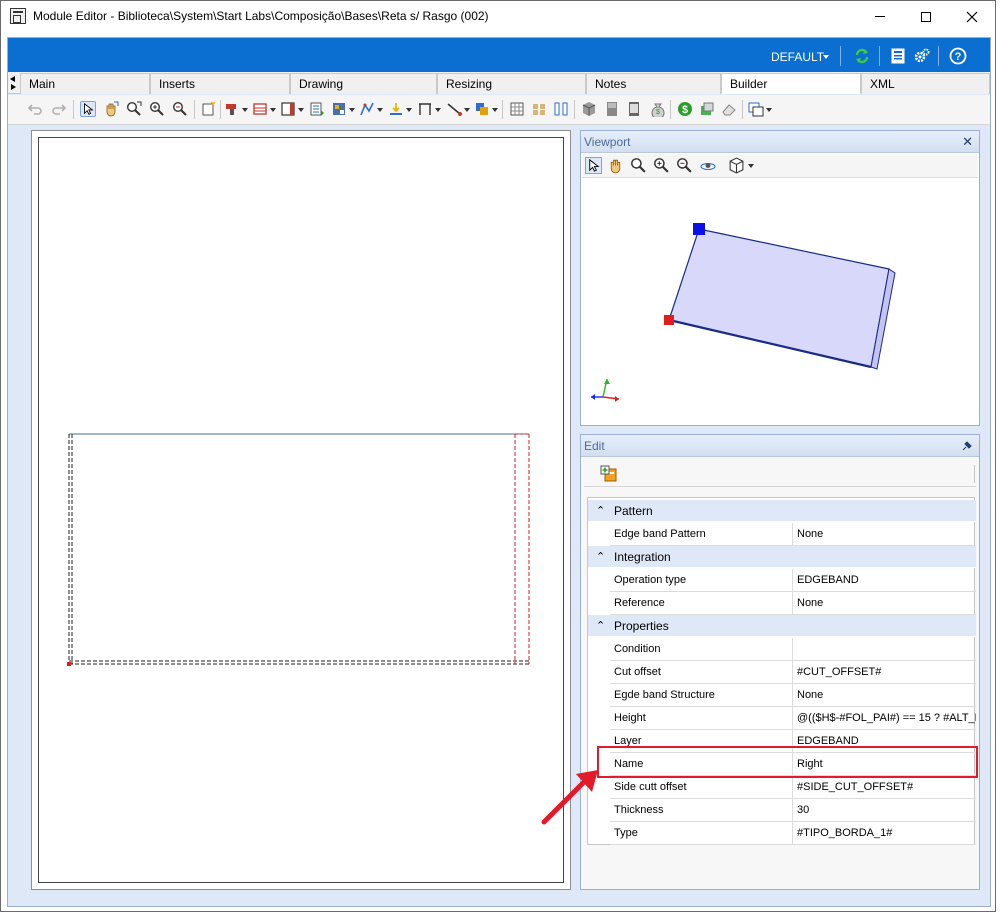  I want to click on tab-scroll-arrows-icon, so click(13, 83).